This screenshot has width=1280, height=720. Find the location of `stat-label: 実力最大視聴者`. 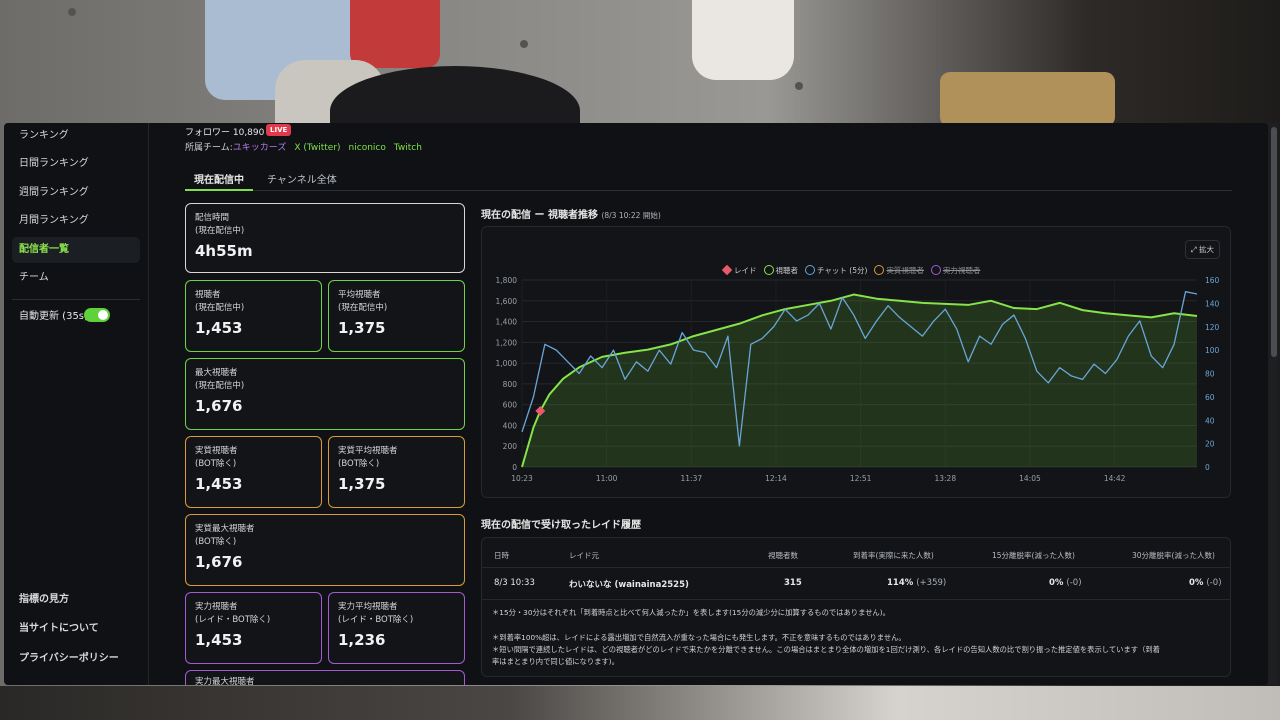

stat-label: 実力最大視聴者 is located at coordinates (225, 681).